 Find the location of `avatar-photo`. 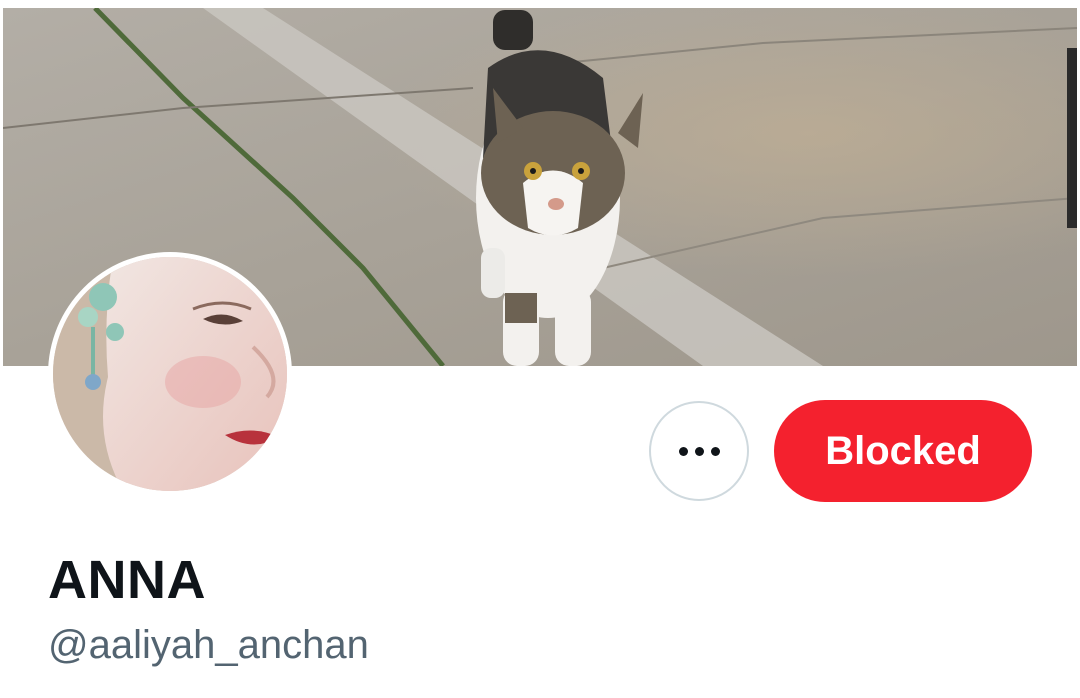

avatar-photo is located at coordinates (170, 374).